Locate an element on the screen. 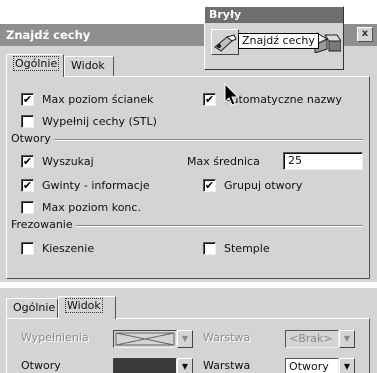 Image resolution: width=377 pixels, height=373 pixels. tooltip: Znajdź cechy is located at coordinates (278, 41).